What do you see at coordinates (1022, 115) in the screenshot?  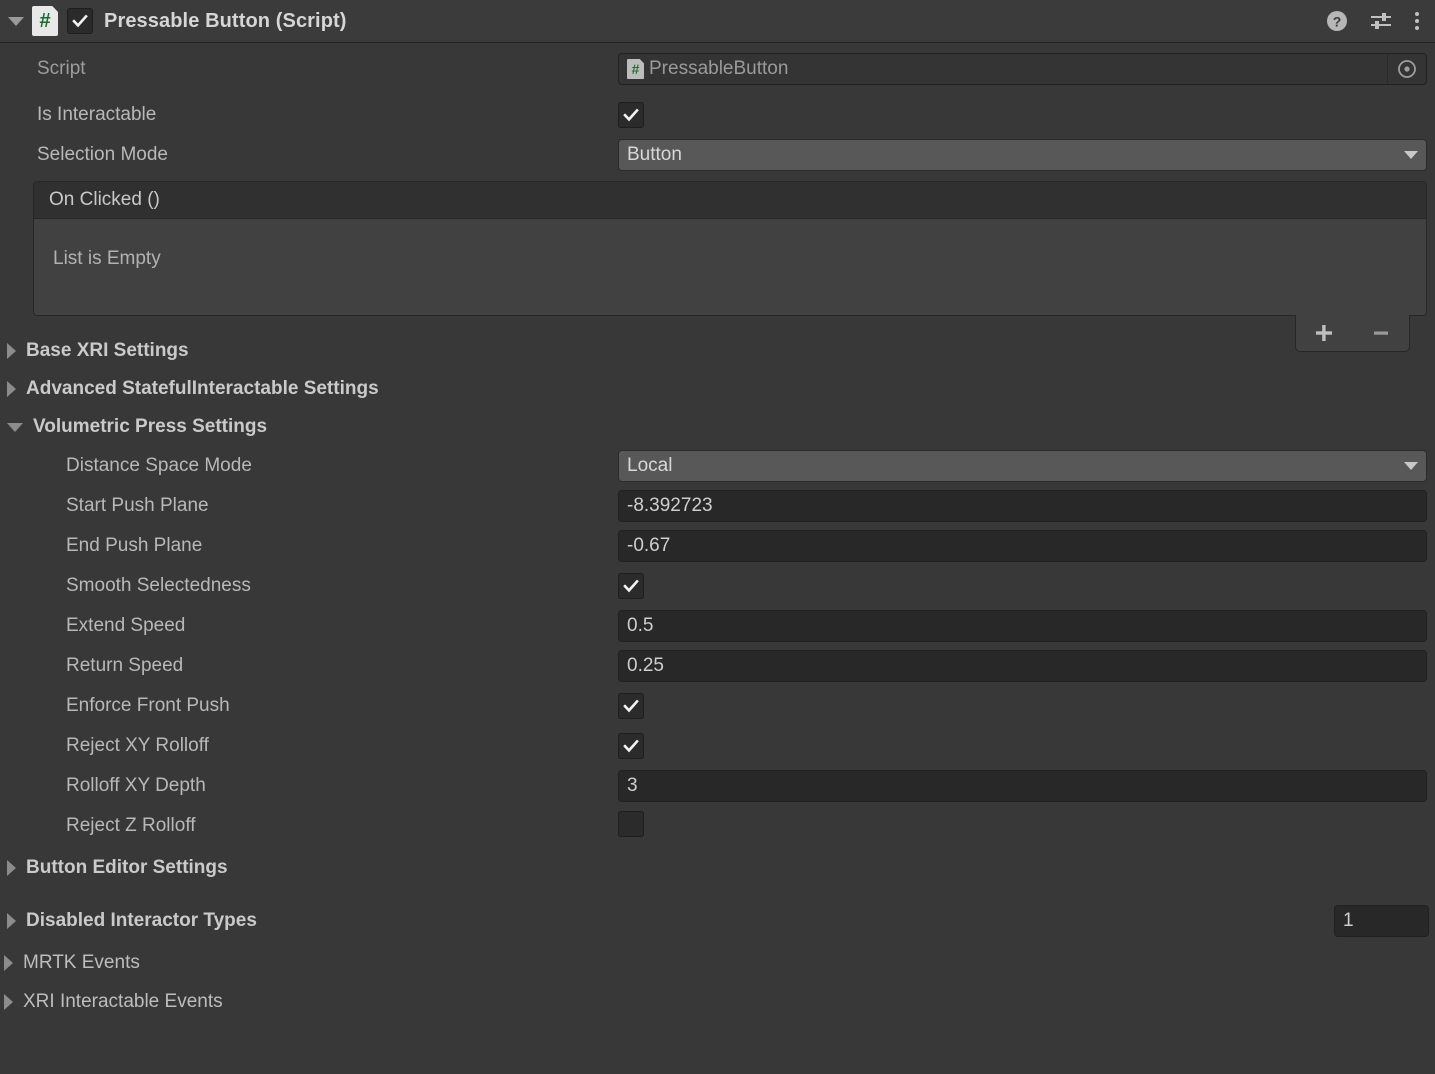 I see `is-interactable-field` at bounding box center [1022, 115].